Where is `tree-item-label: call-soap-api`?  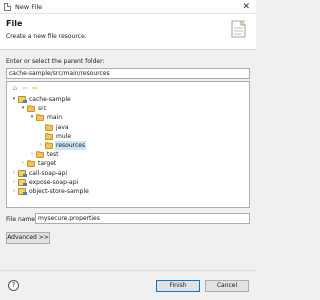
tree-item-label: call-soap-api is located at coordinates (48, 173).